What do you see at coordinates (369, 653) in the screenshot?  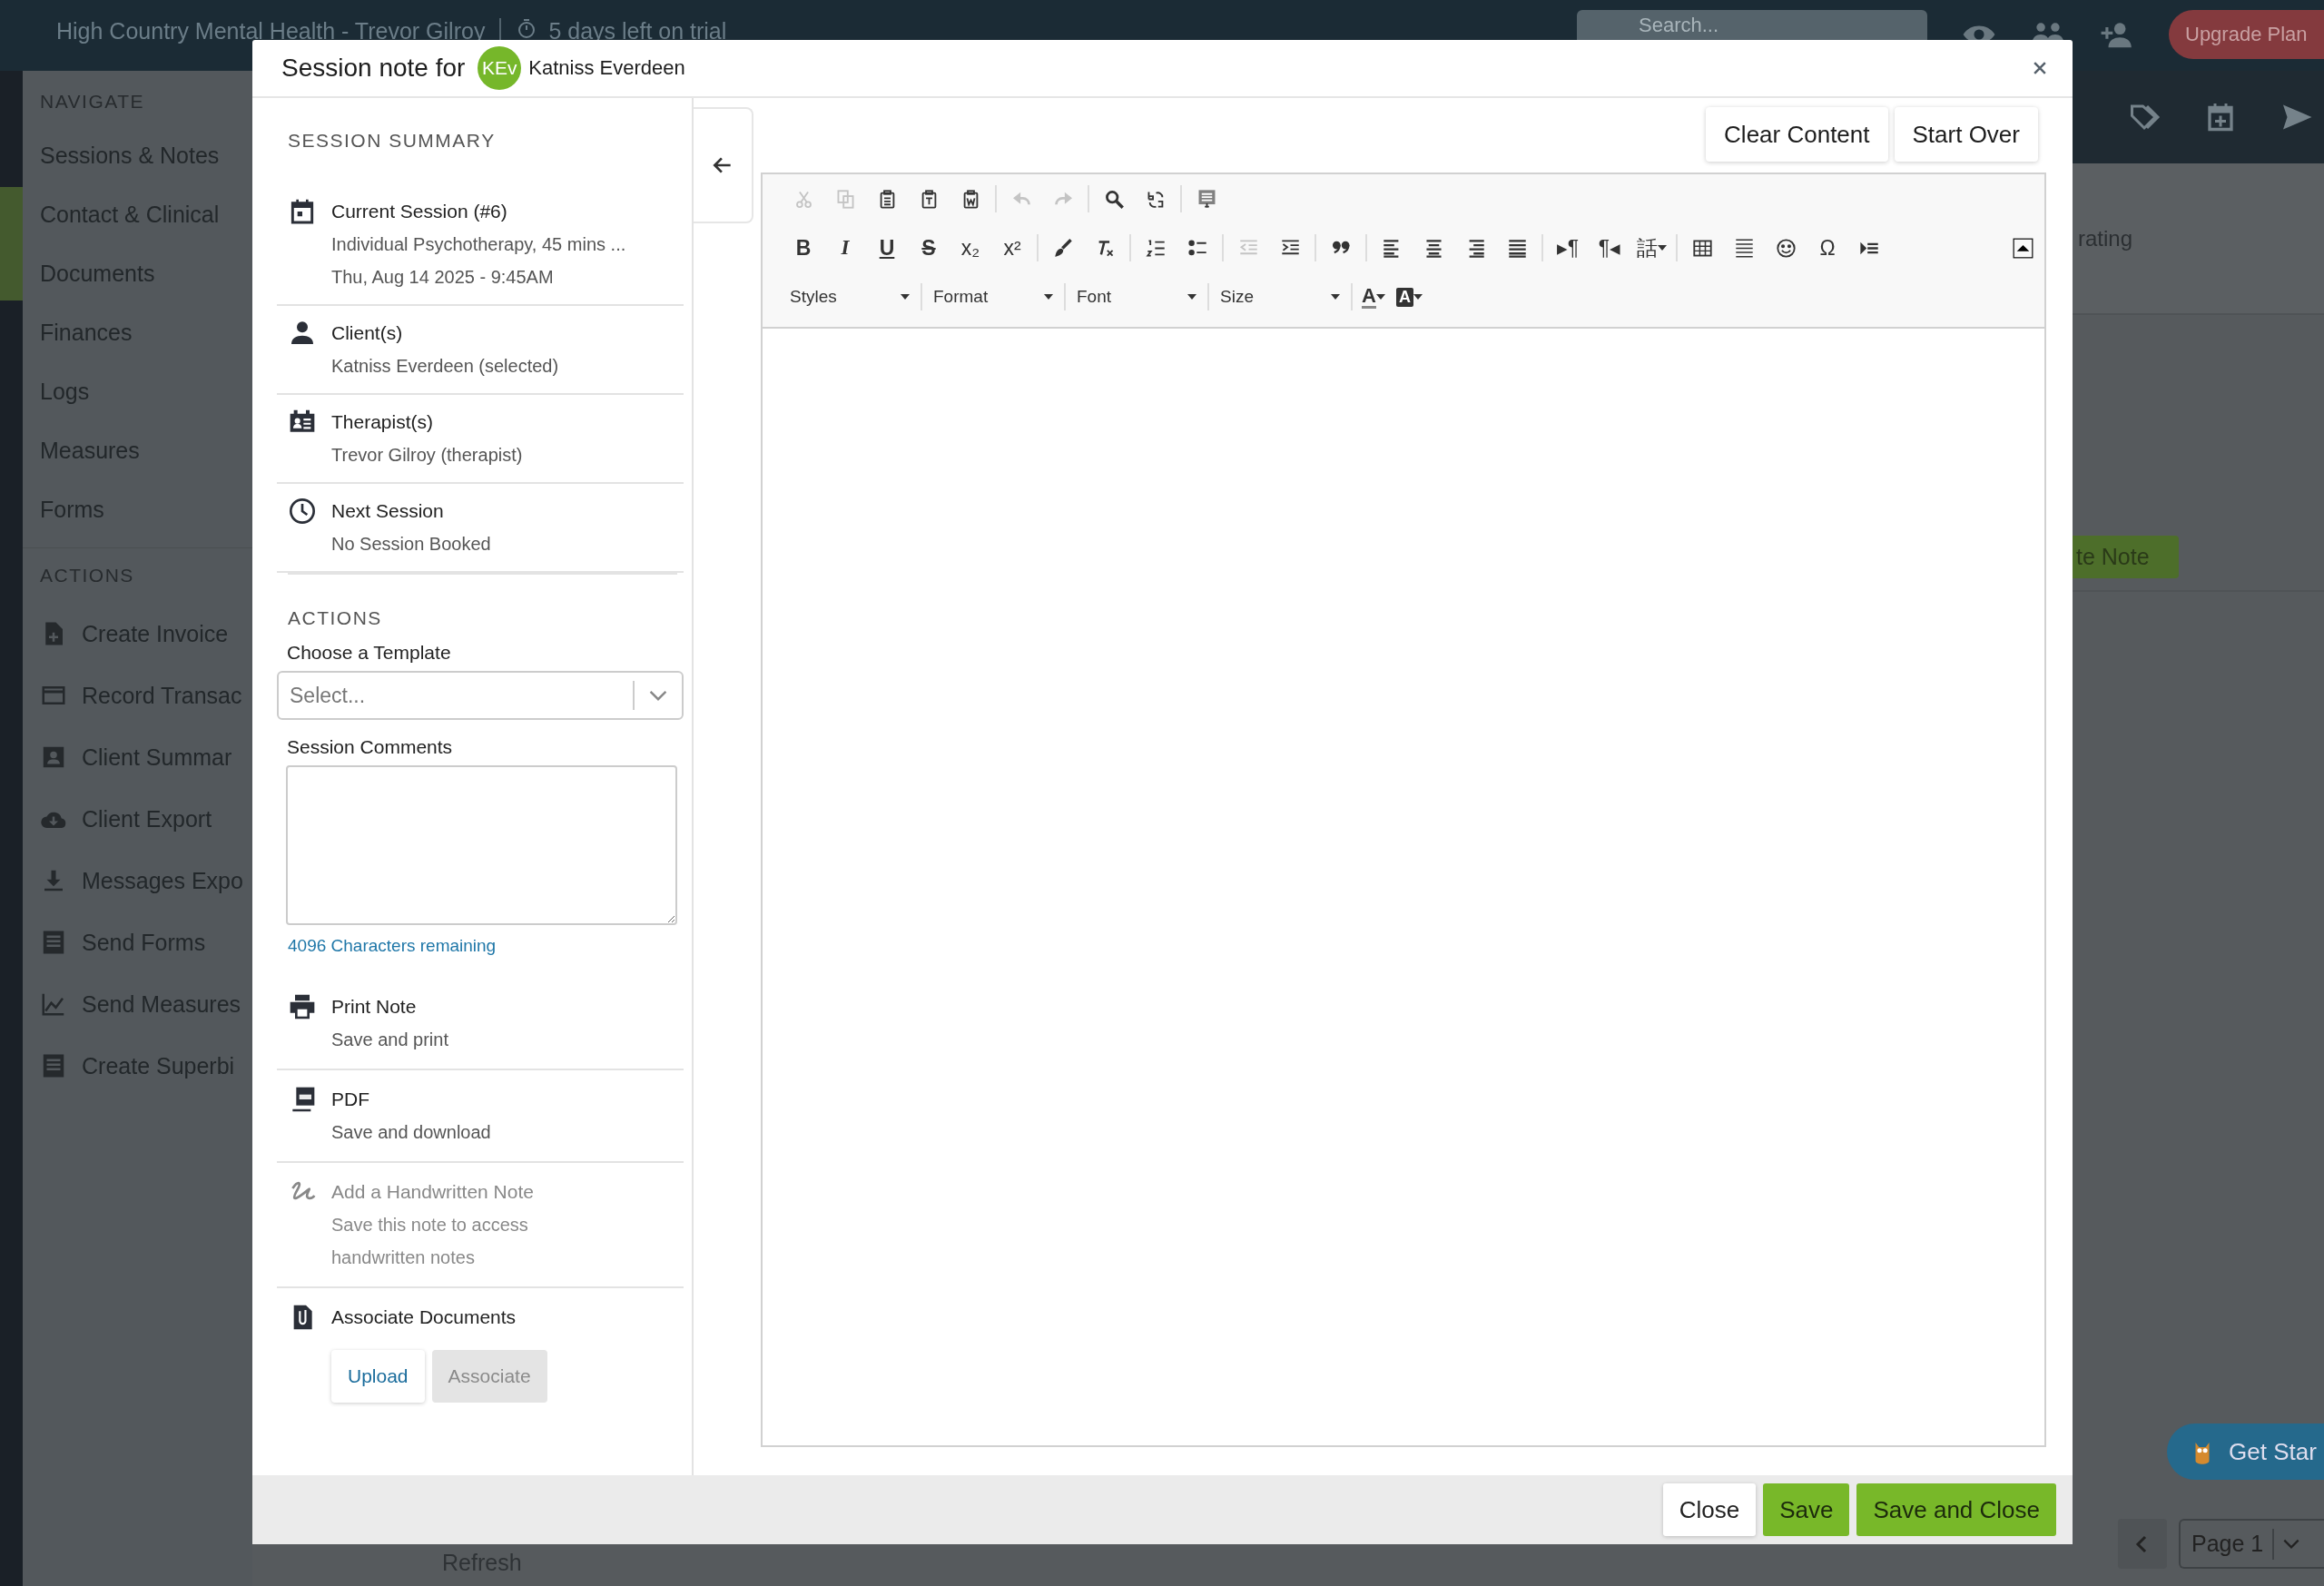 I see `field-label: Choose a Template` at bounding box center [369, 653].